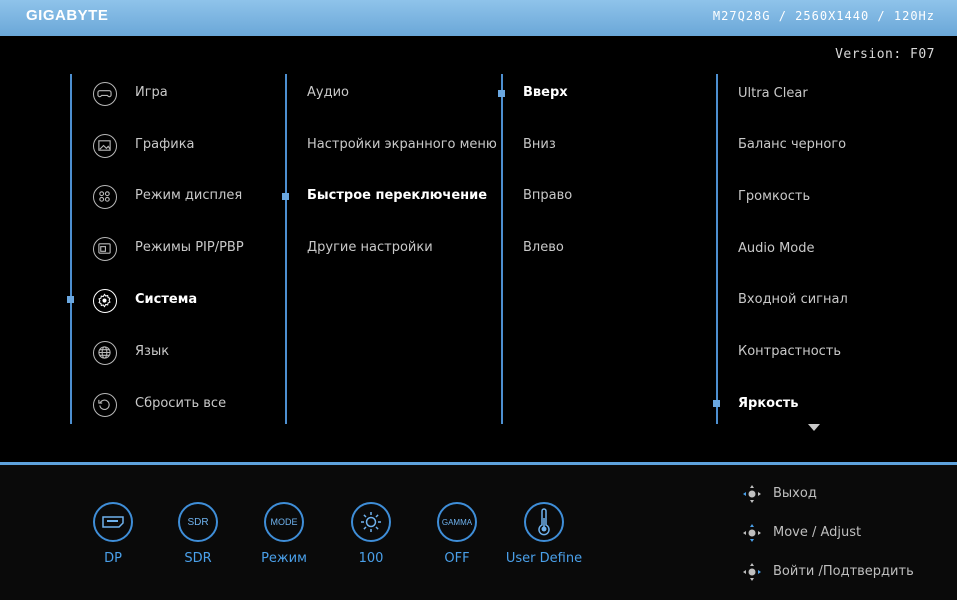 This screenshot has height=600, width=957. Describe the element at coordinates (166, 300) in the screenshot. I see `menu-item-system: Система` at that location.